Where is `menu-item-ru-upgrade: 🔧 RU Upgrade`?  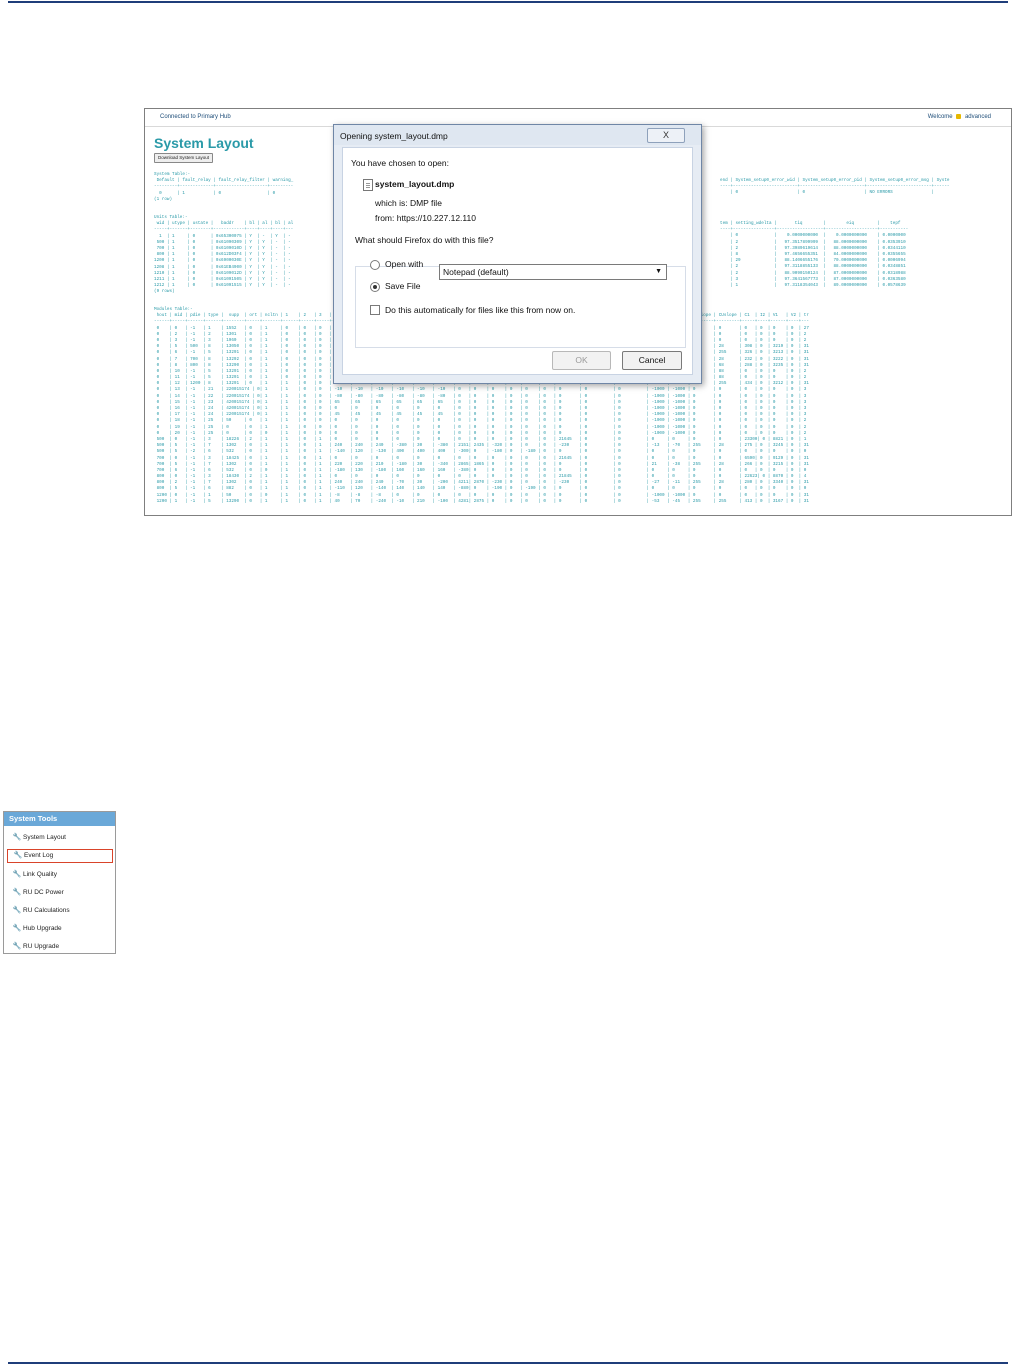 menu-item-ru-upgrade: 🔧 RU Upgrade is located at coordinates (59, 946).